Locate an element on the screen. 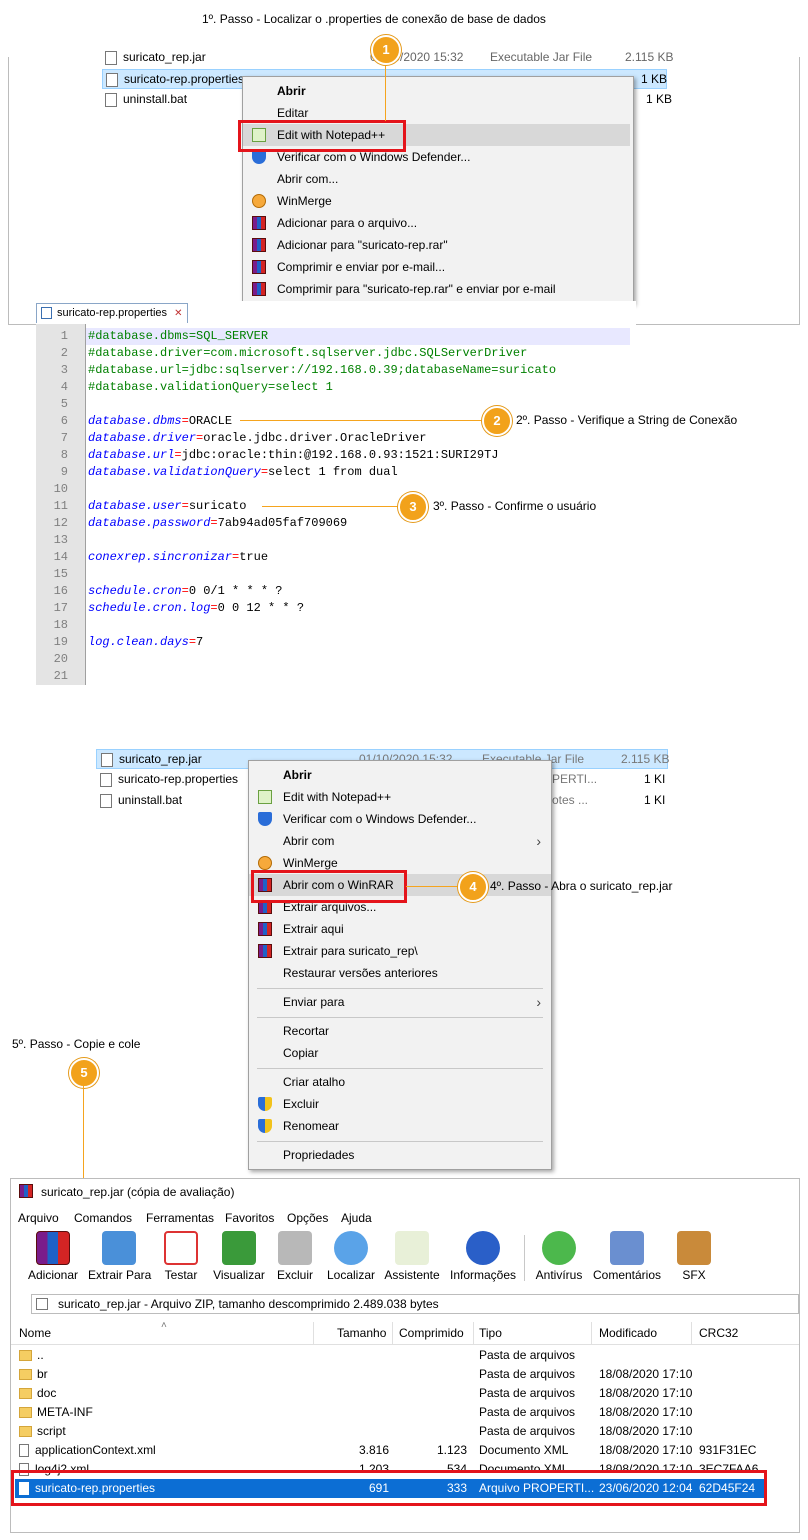  toolbar-delete-button: Excluir is located at coordinates (295, 1260).